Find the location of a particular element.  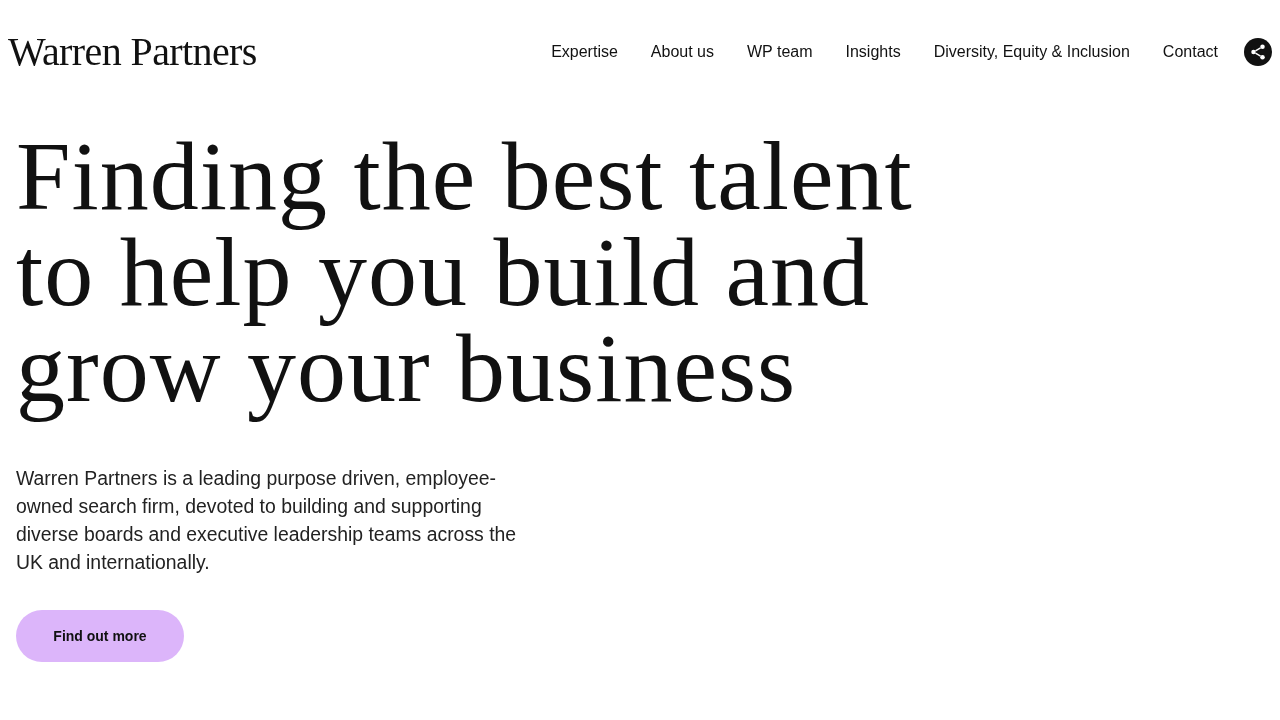

nav-link: WP team is located at coordinates (780, 52).